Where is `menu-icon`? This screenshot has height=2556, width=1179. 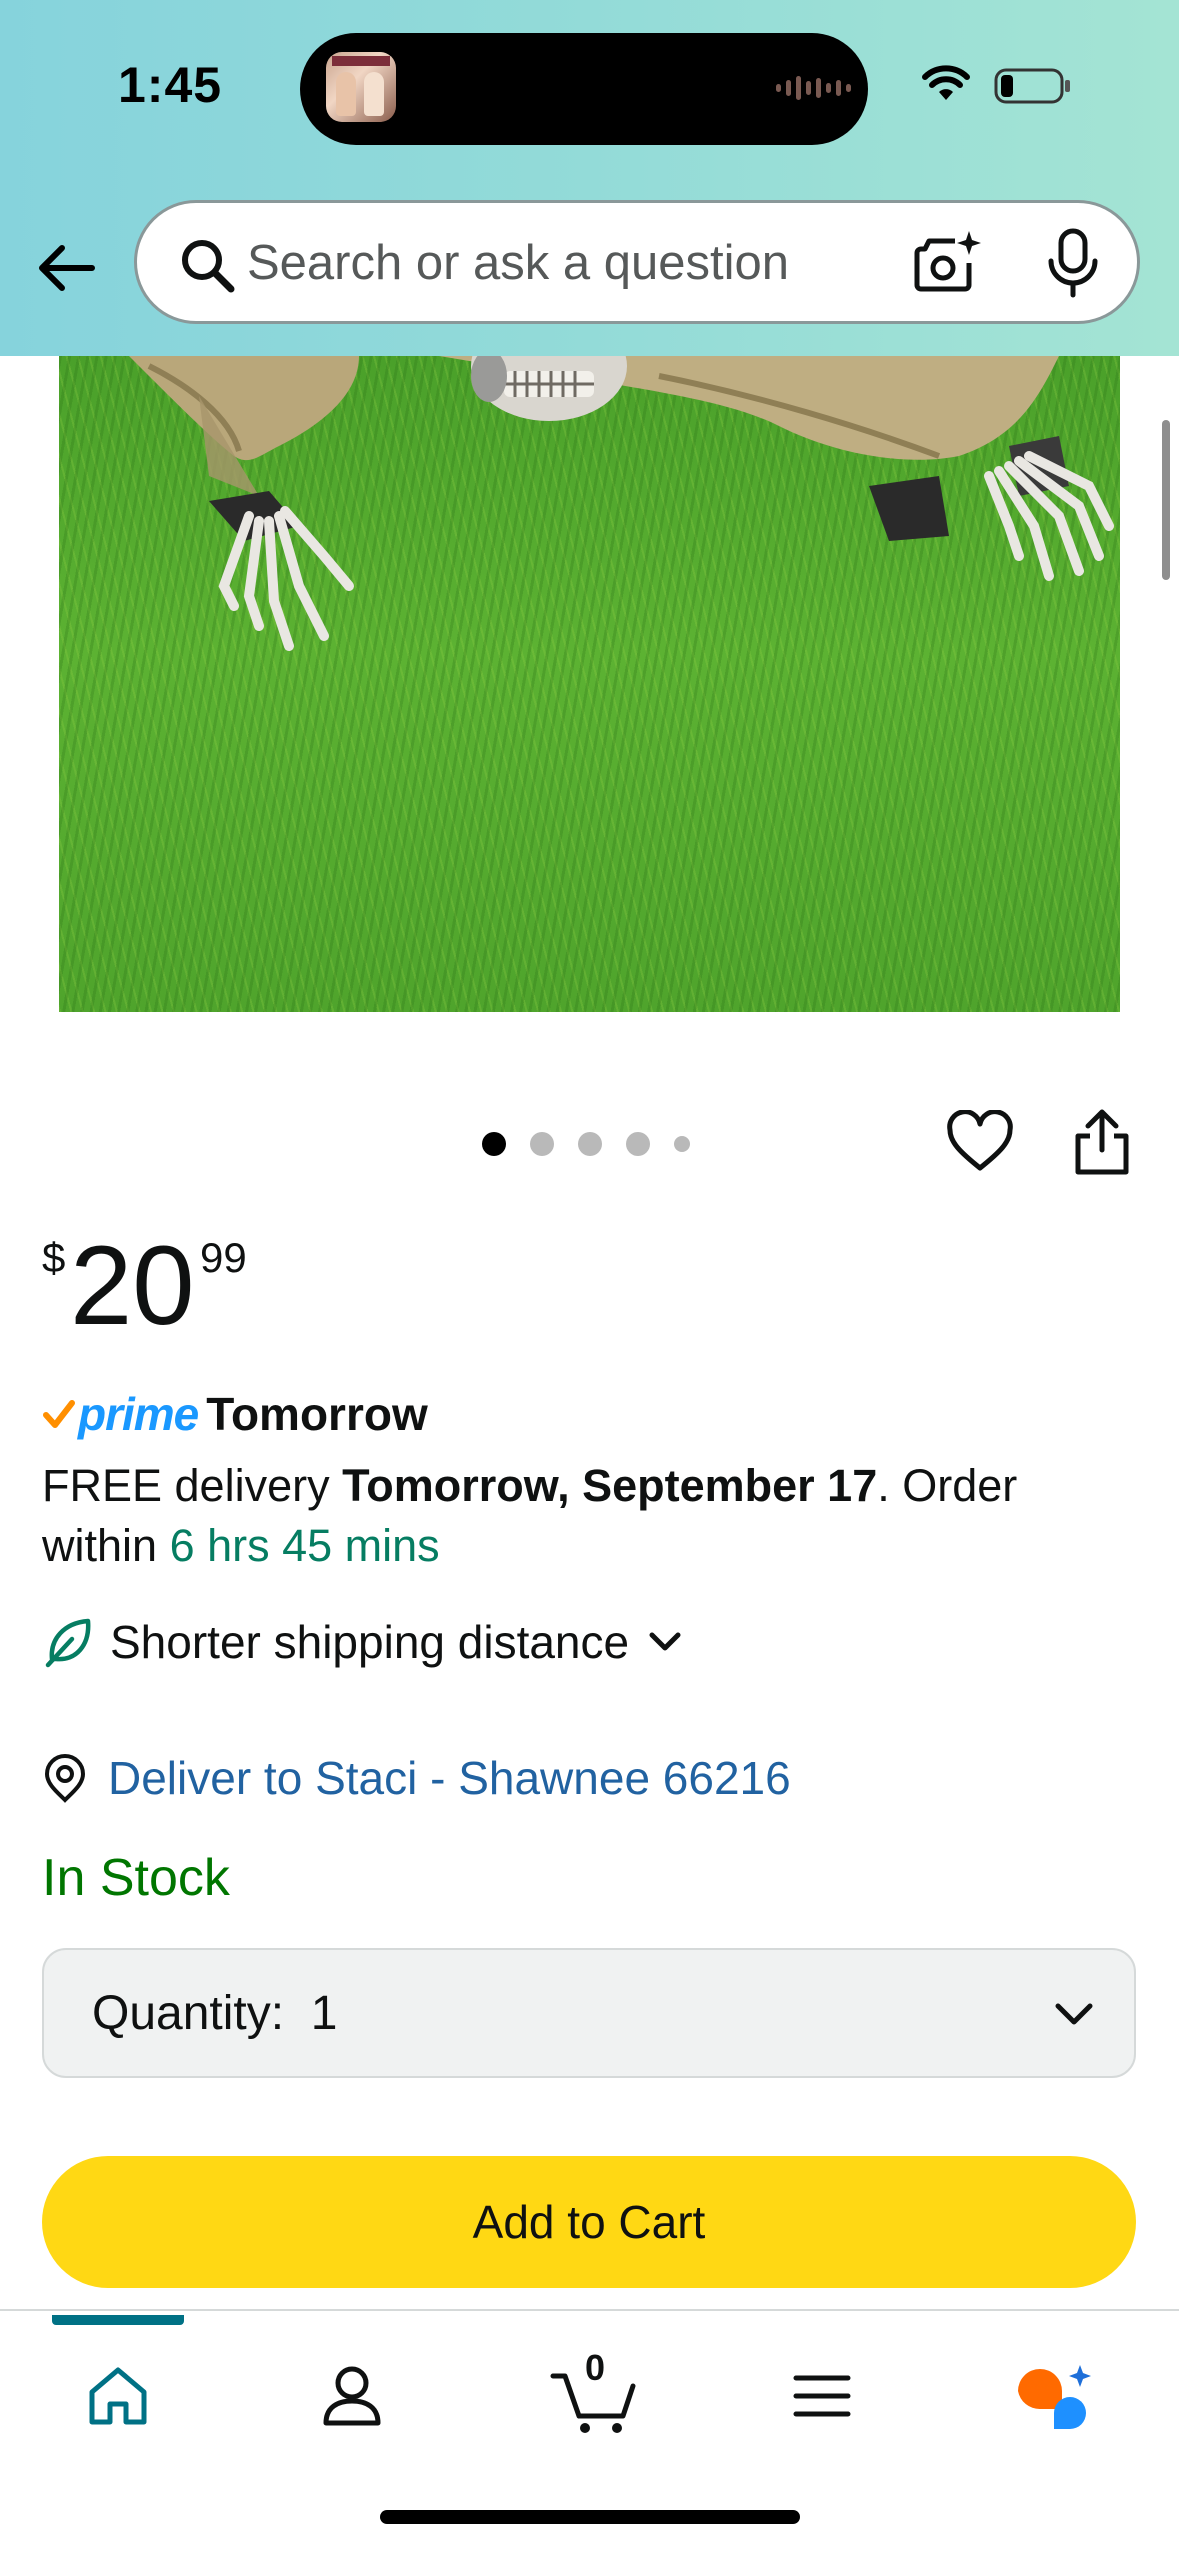
menu-icon is located at coordinates (822, 2396).